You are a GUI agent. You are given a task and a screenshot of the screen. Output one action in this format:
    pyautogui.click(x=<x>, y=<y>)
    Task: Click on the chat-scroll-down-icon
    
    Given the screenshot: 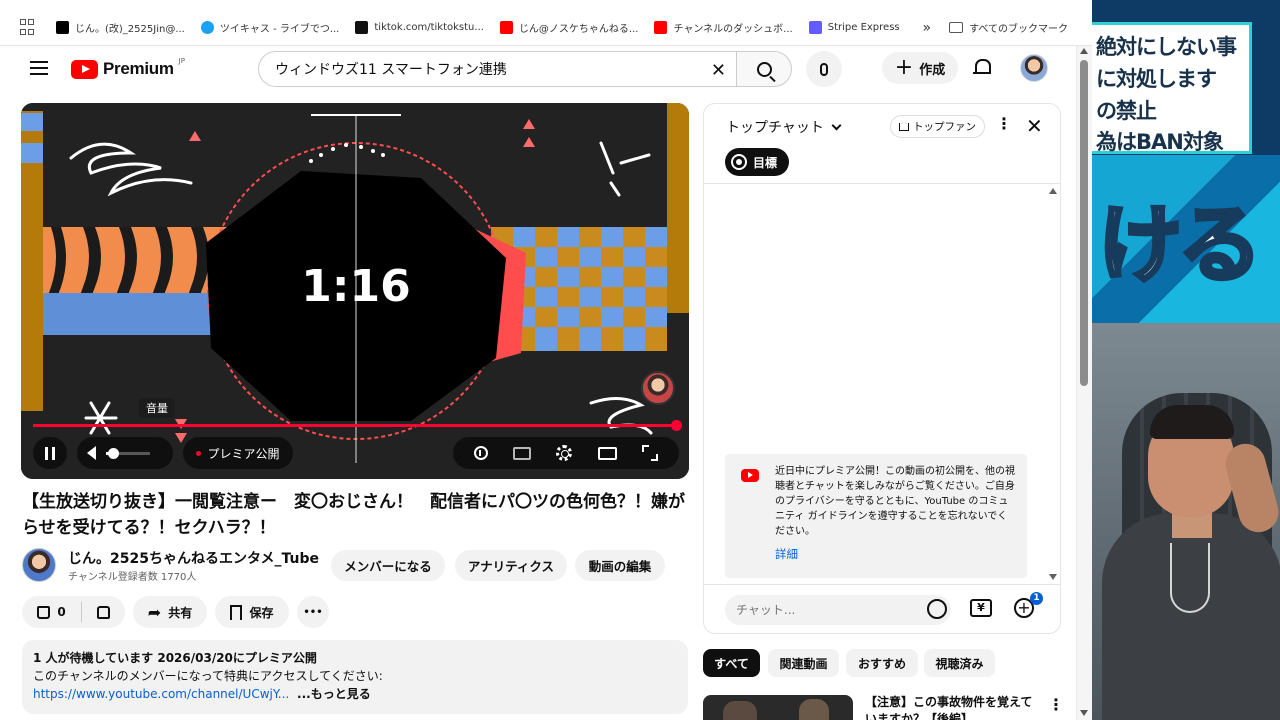 What is the action you would take?
    pyautogui.click(x=1053, y=577)
    